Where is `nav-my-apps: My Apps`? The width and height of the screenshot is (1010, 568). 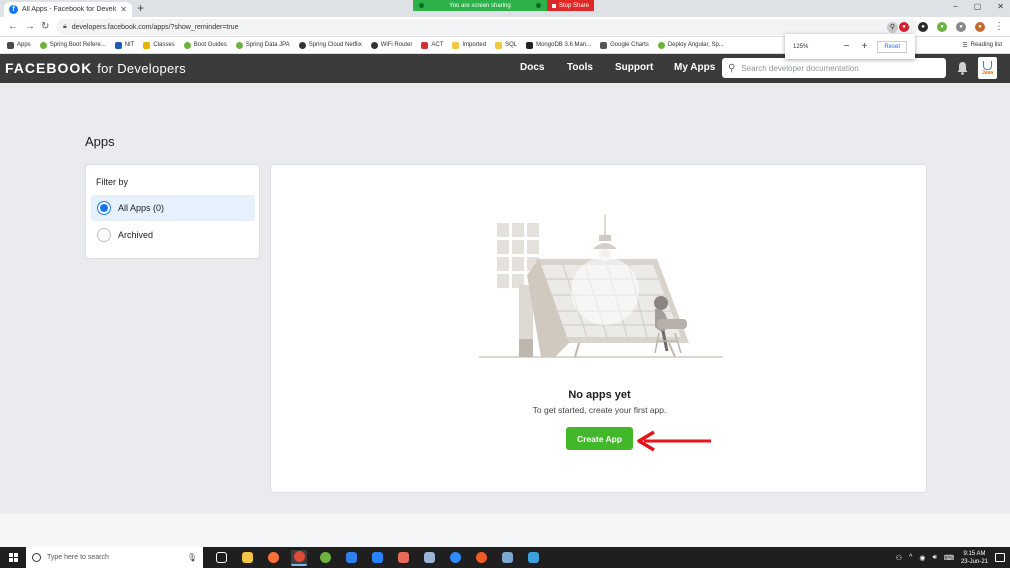 nav-my-apps: My Apps is located at coordinates (694, 67).